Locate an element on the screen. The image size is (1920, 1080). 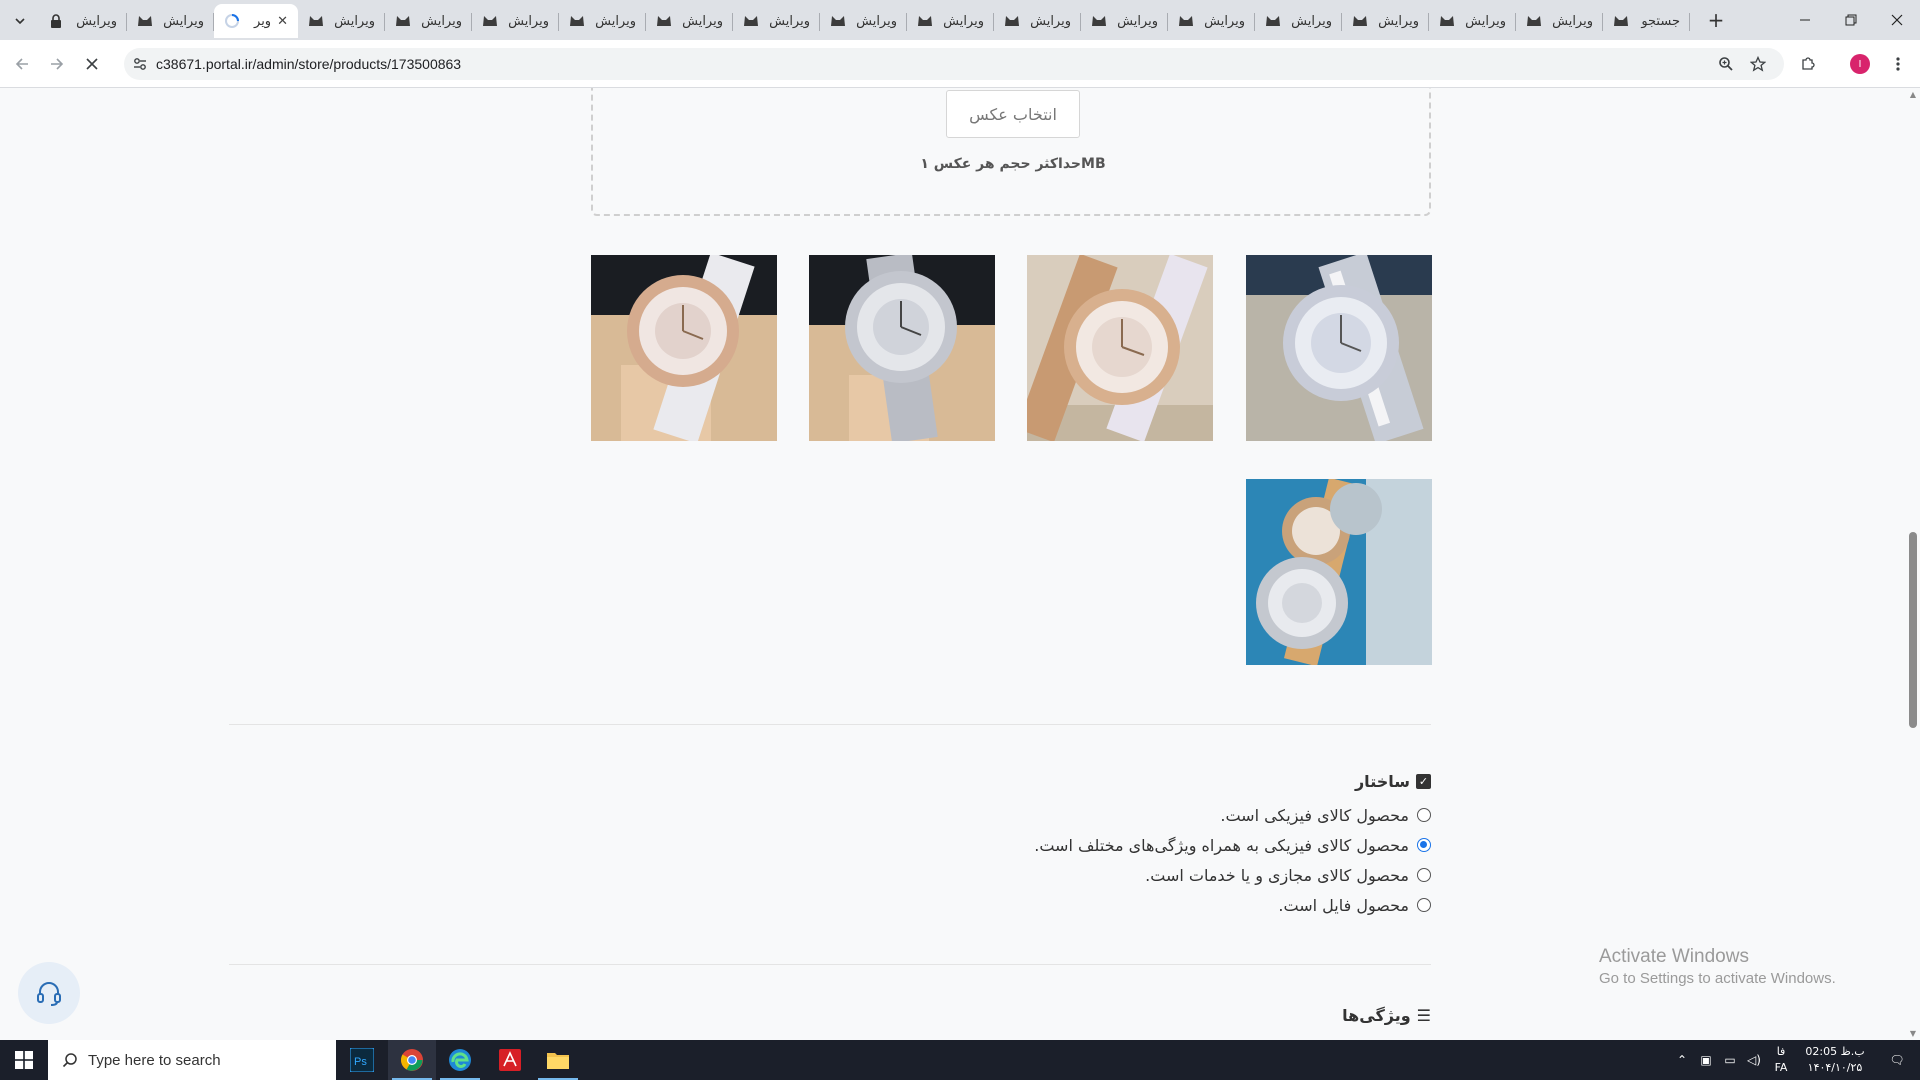
browser-tab: جستجو is located at coordinates (1646, 21).